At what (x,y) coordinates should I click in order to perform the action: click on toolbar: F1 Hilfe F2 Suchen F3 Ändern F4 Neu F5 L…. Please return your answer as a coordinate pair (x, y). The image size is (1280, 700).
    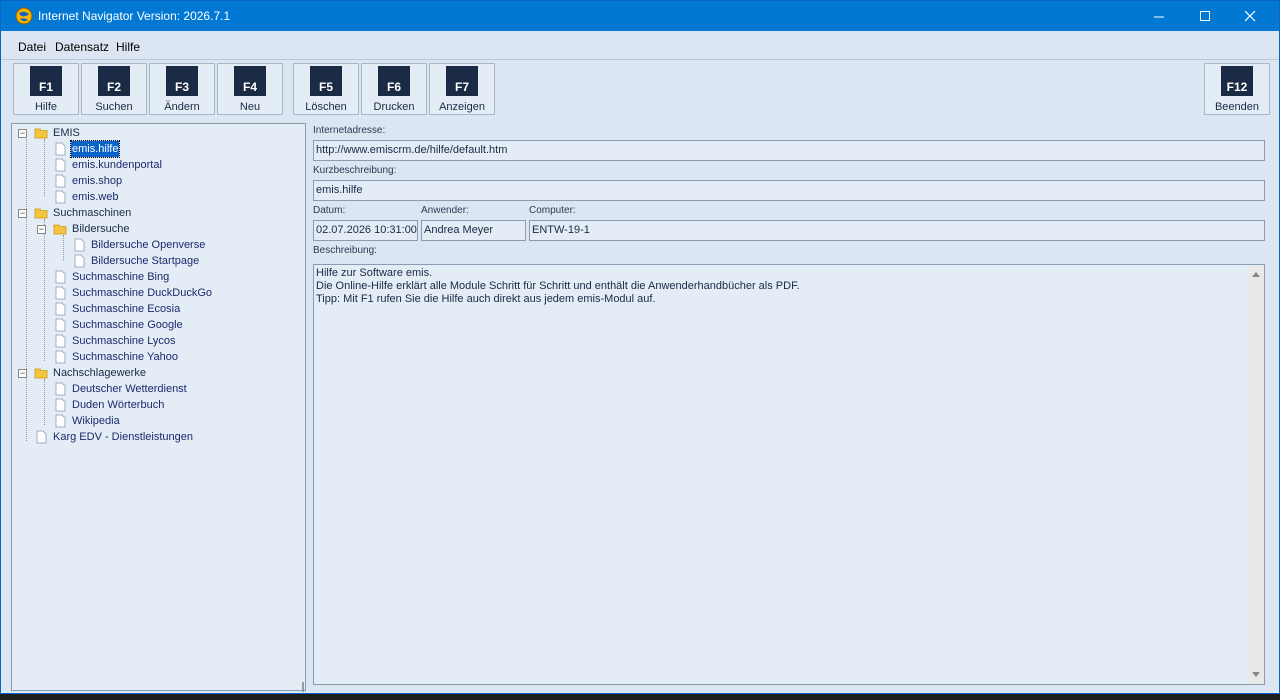
    Looking at the image, I should click on (640, 89).